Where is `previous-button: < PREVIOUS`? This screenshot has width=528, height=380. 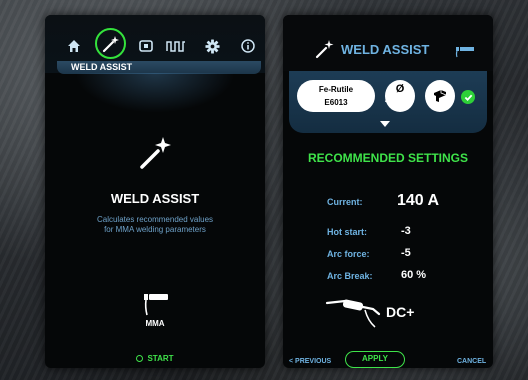
previous-button: < PREVIOUS is located at coordinates (310, 361).